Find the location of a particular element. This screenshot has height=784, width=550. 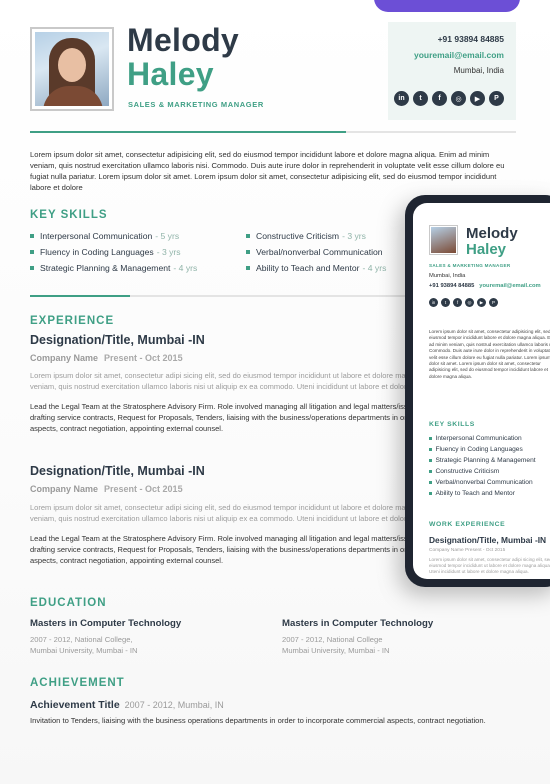

profile-photo is located at coordinates (72, 69).